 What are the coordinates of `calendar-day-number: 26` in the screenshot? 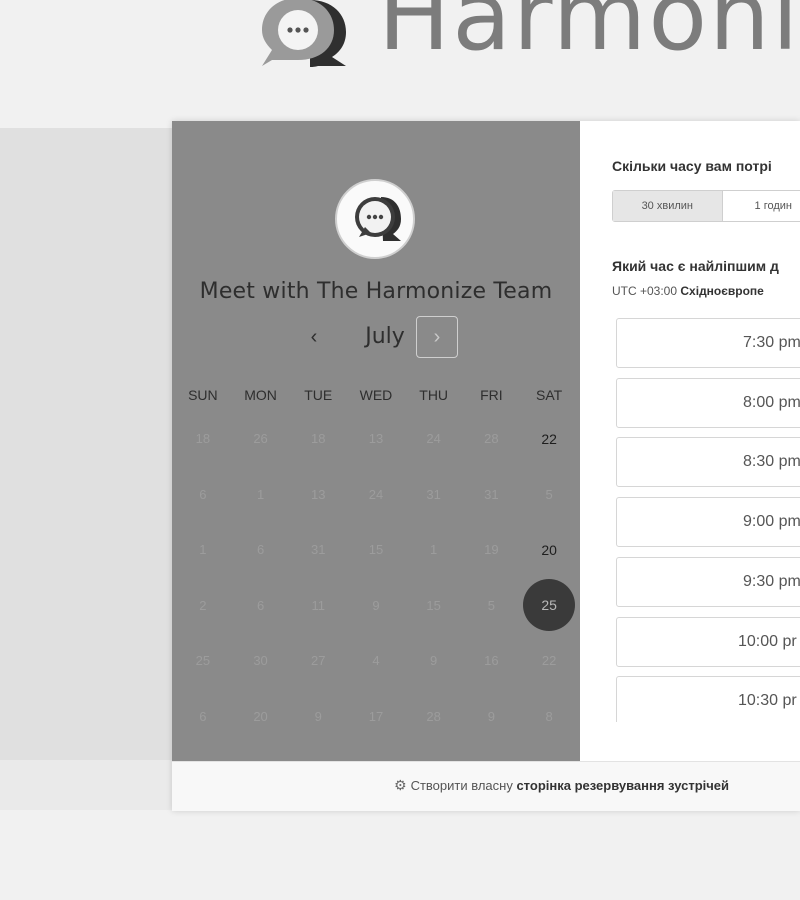 It's located at (260, 439).